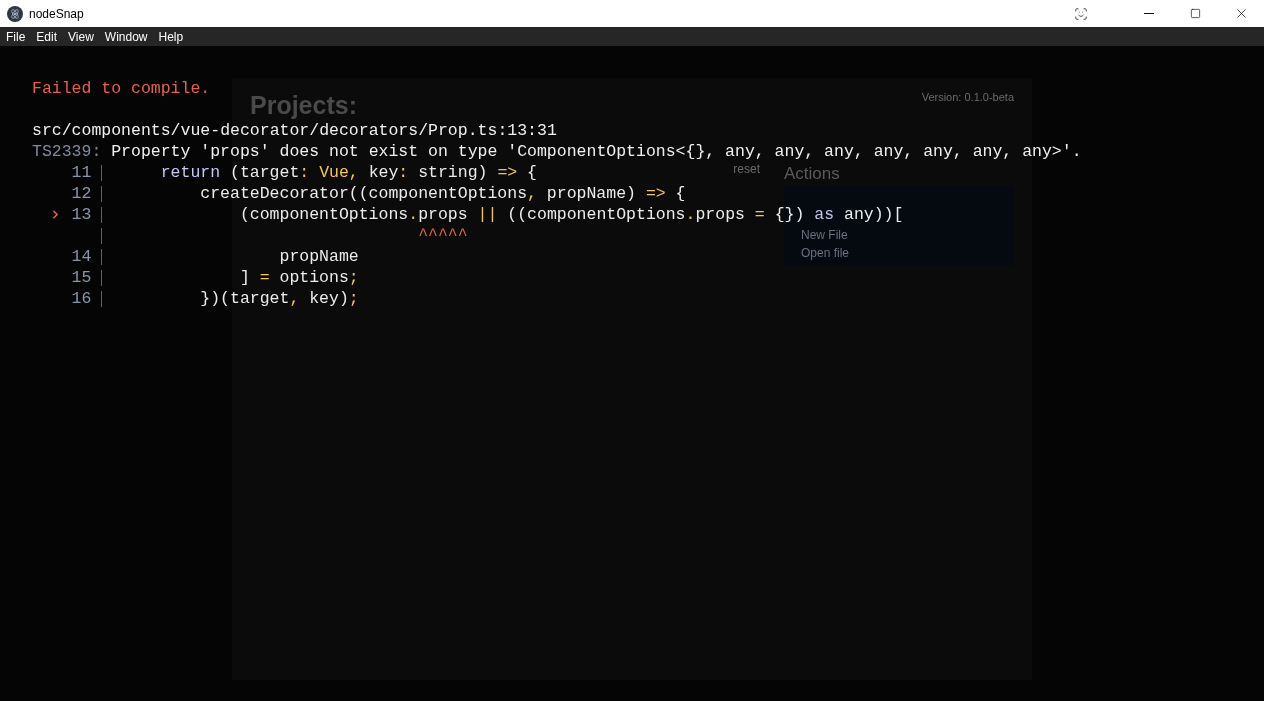 This screenshot has height=701, width=1264. Describe the element at coordinates (294, 130) in the screenshot. I see `error-file-path: src/components/vue-decorator/decorators/Prop.ts:13:31` at that location.